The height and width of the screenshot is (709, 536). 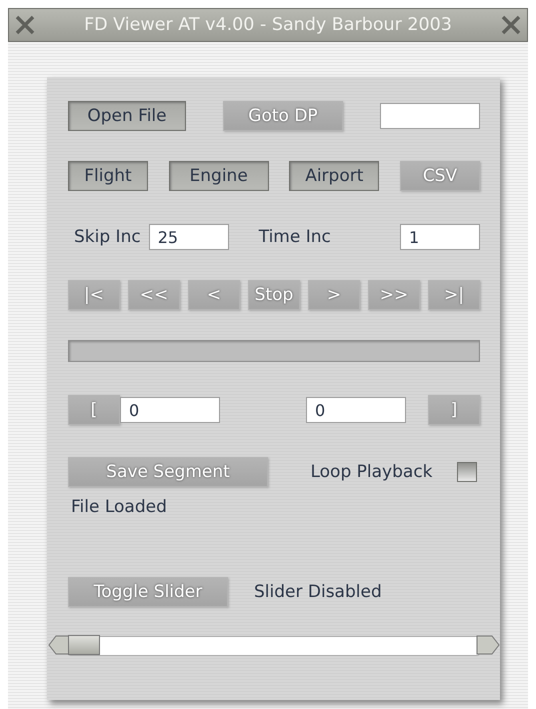 What do you see at coordinates (188, 237) in the screenshot?
I see `input-field: 25` at bounding box center [188, 237].